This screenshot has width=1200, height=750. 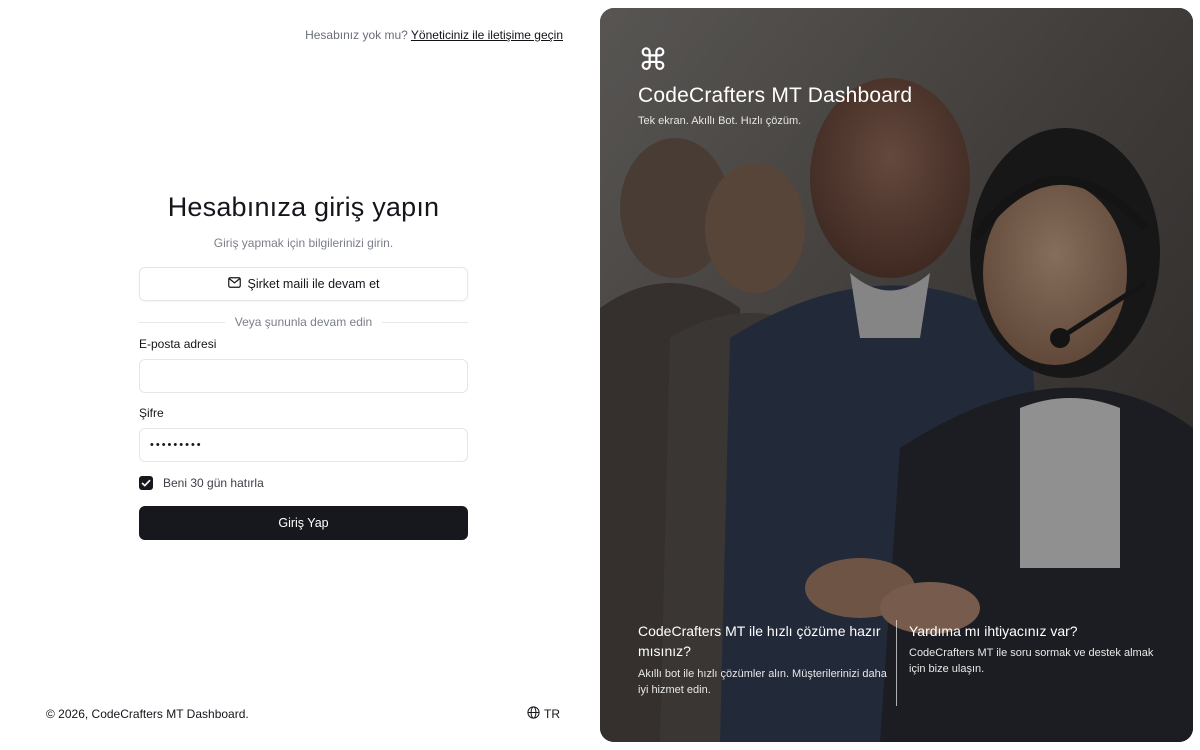 What do you see at coordinates (487, 35) in the screenshot?
I see `contact-admin-link: Yöneticiniz ile iletişime geçin` at bounding box center [487, 35].